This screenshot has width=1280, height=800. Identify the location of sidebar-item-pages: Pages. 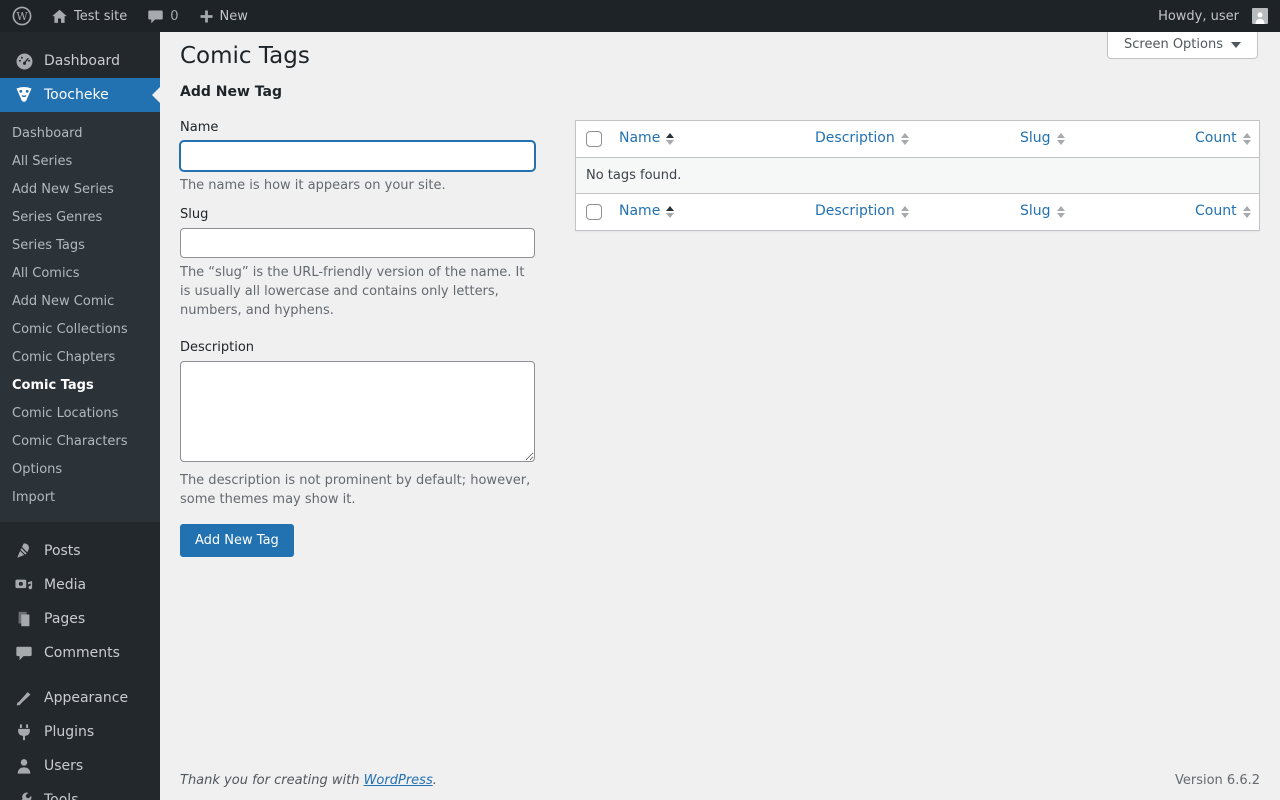
(80, 619).